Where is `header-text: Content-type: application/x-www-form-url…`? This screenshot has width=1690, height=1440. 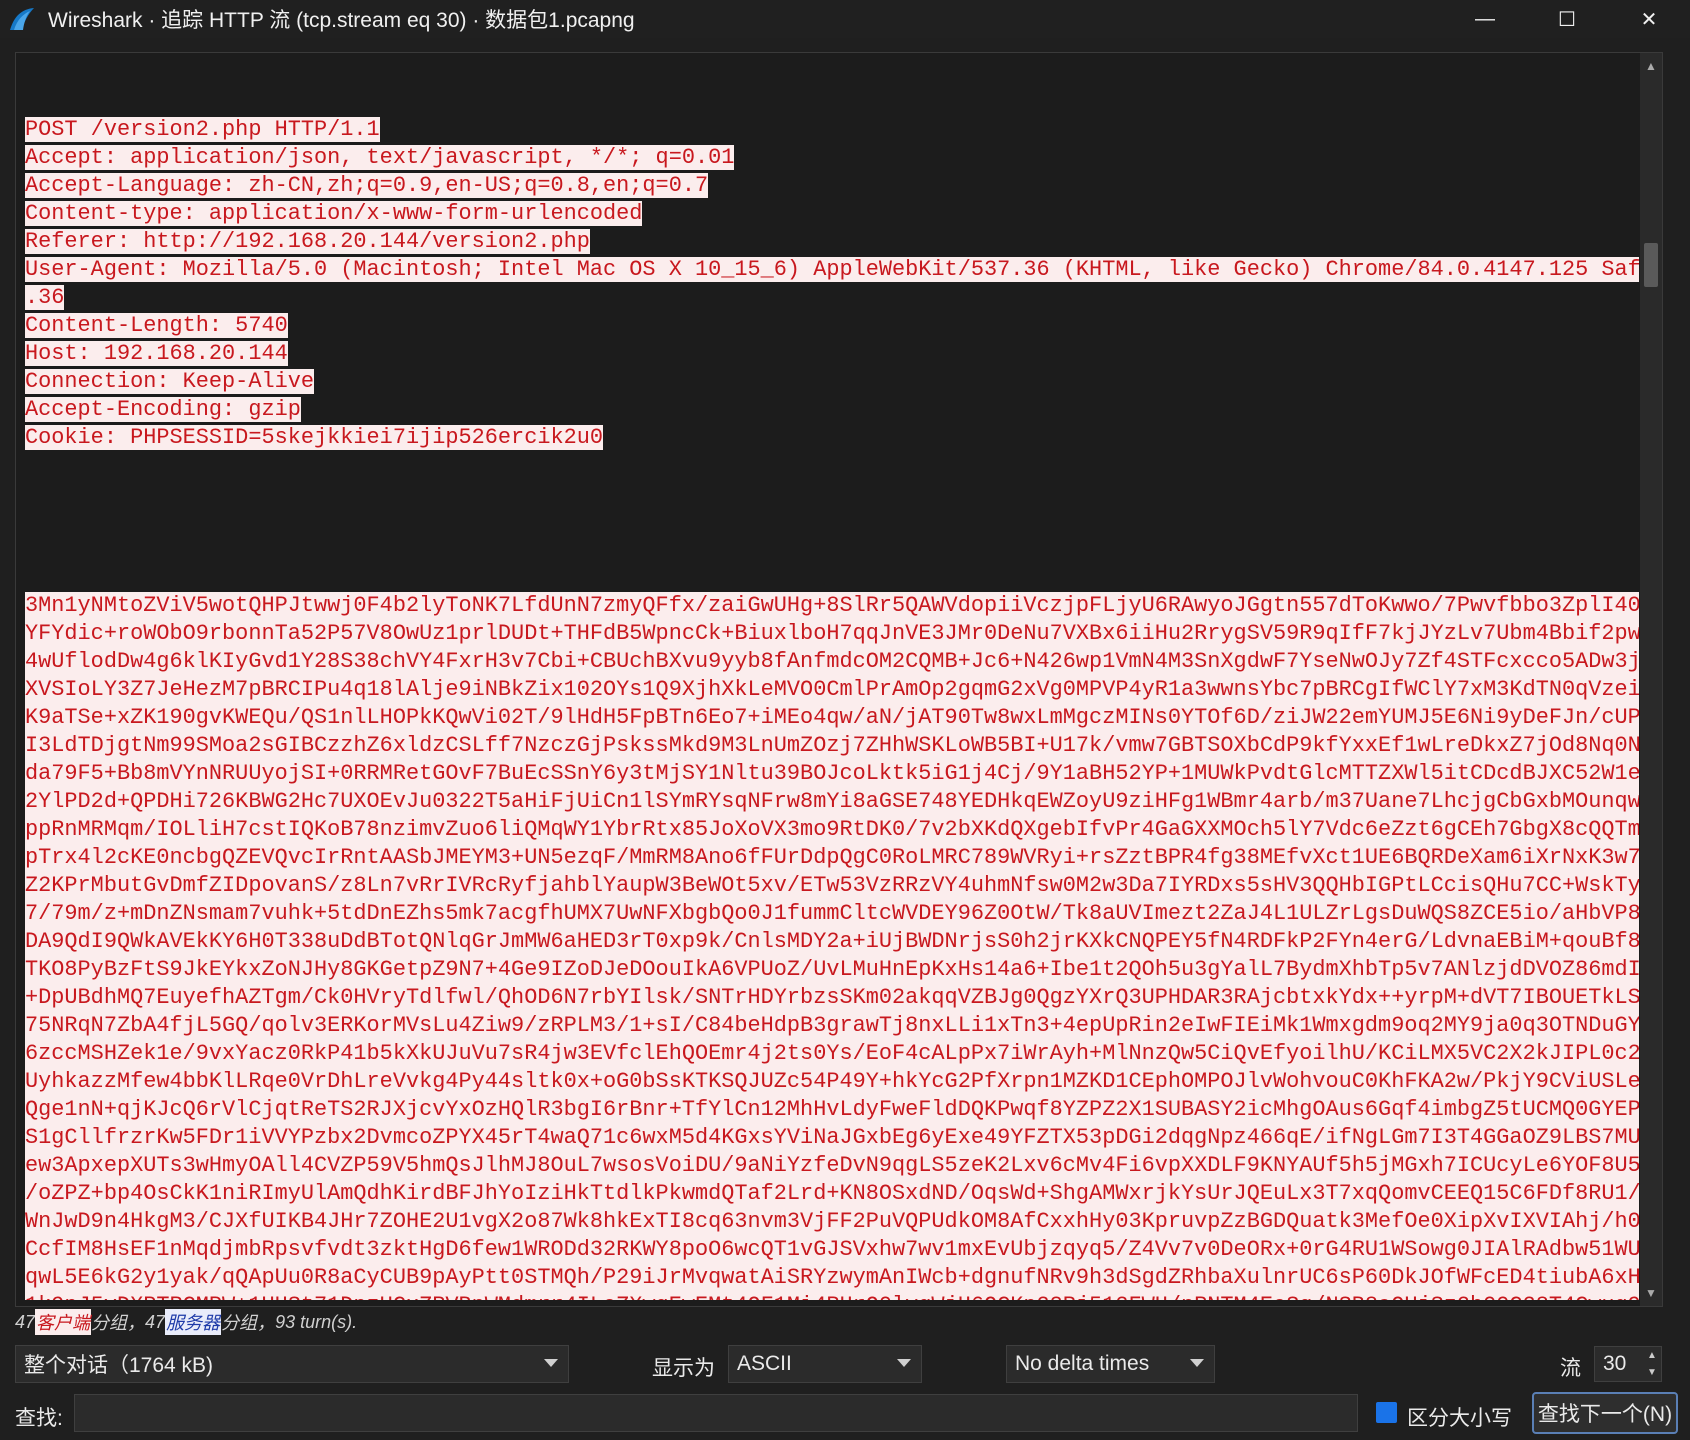
header-text: Content-type: application/x-www-form-url… is located at coordinates (334, 213).